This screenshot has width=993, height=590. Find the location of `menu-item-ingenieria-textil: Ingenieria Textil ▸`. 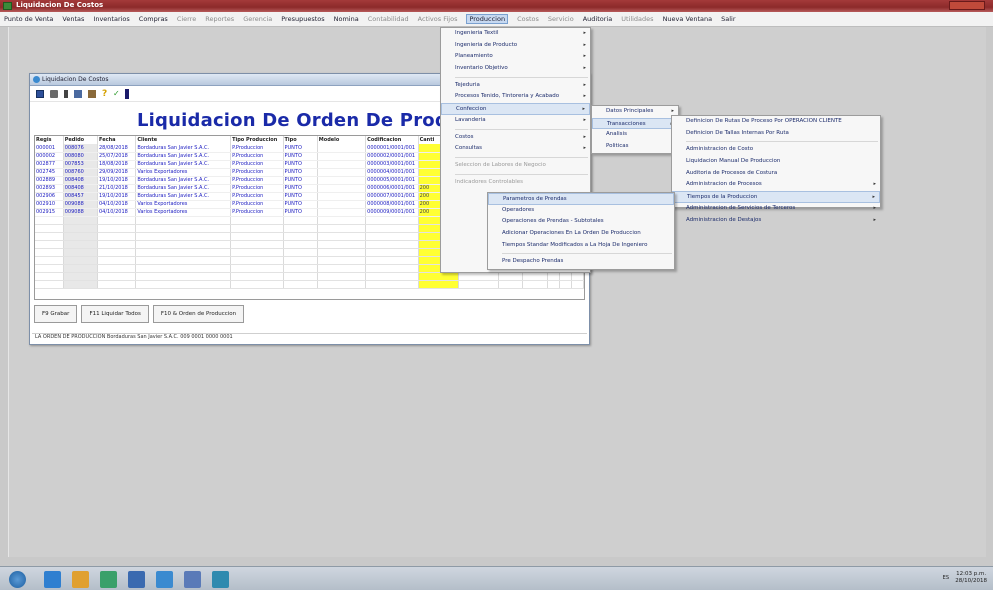

menu-item-ingenieria-textil: Ingenieria Textil ▸ is located at coordinates (515, 34).